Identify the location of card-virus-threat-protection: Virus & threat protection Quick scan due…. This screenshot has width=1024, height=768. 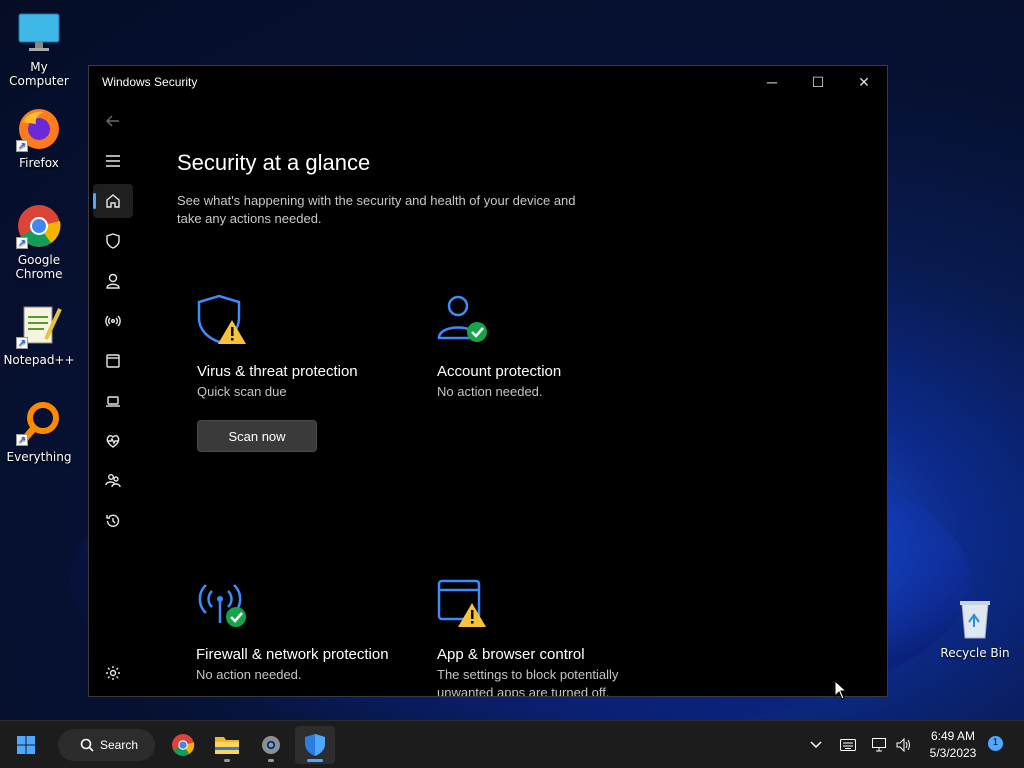
(307, 373).